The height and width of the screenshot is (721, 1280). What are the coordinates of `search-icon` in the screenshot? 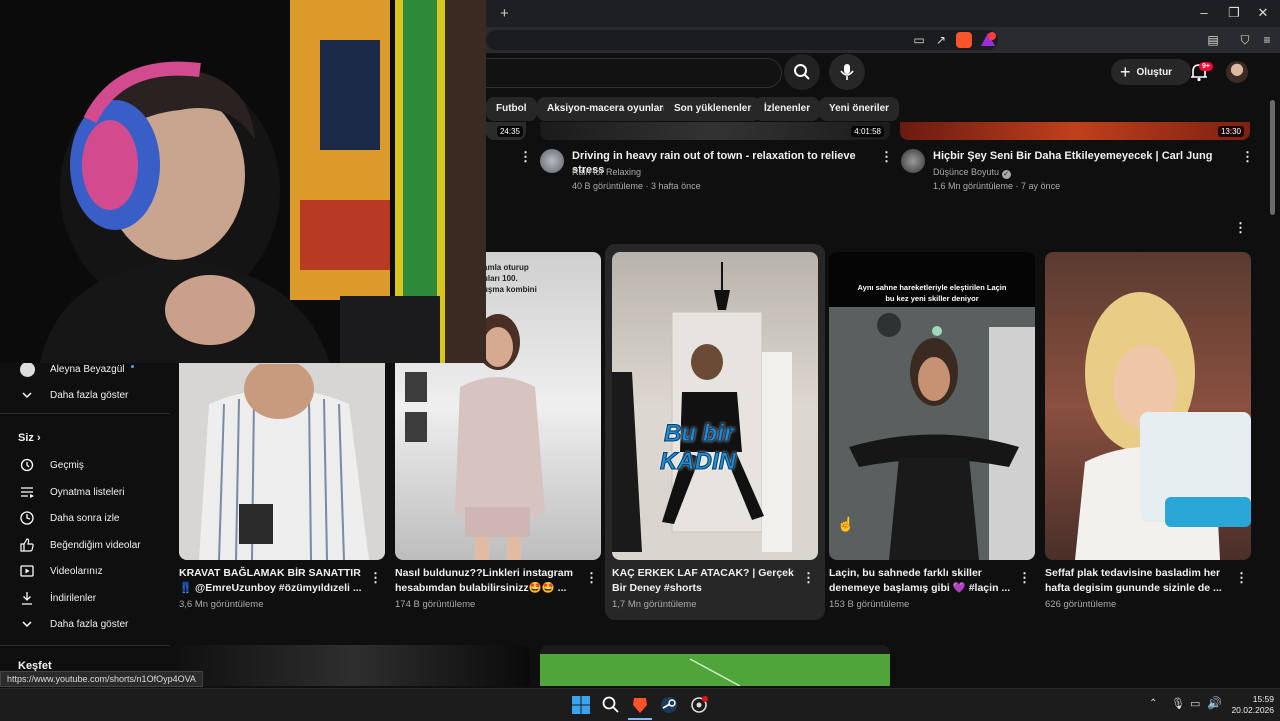 It's located at (802, 72).